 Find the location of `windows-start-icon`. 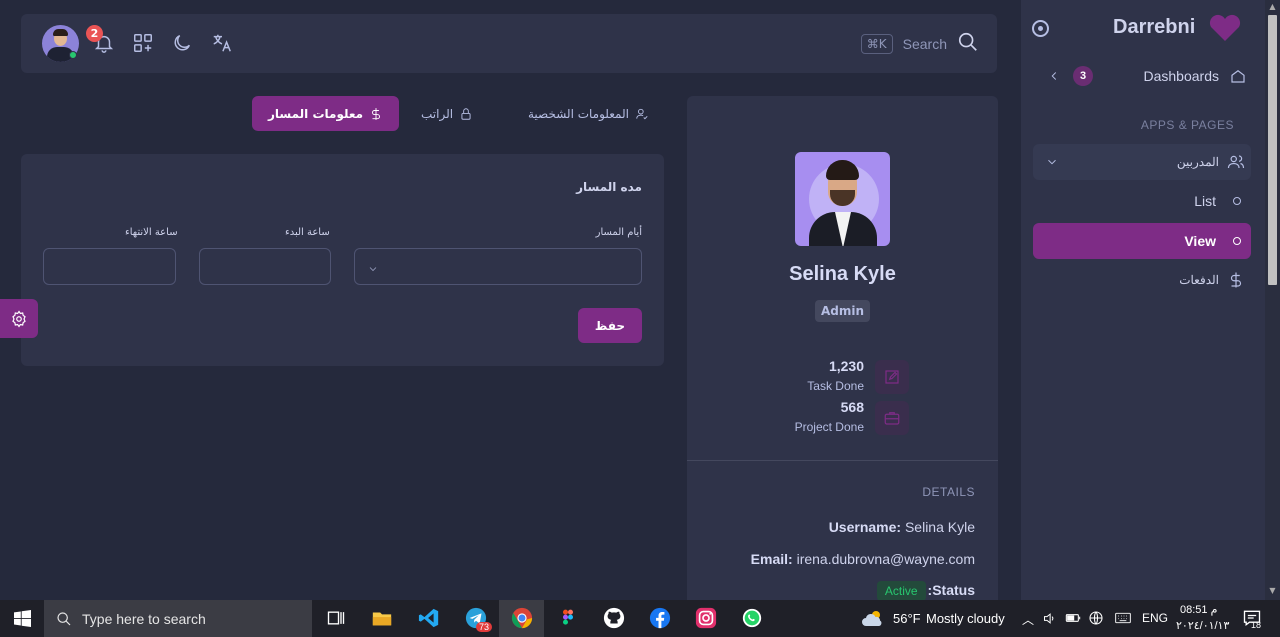

windows-start-icon is located at coordinates (22, 618).